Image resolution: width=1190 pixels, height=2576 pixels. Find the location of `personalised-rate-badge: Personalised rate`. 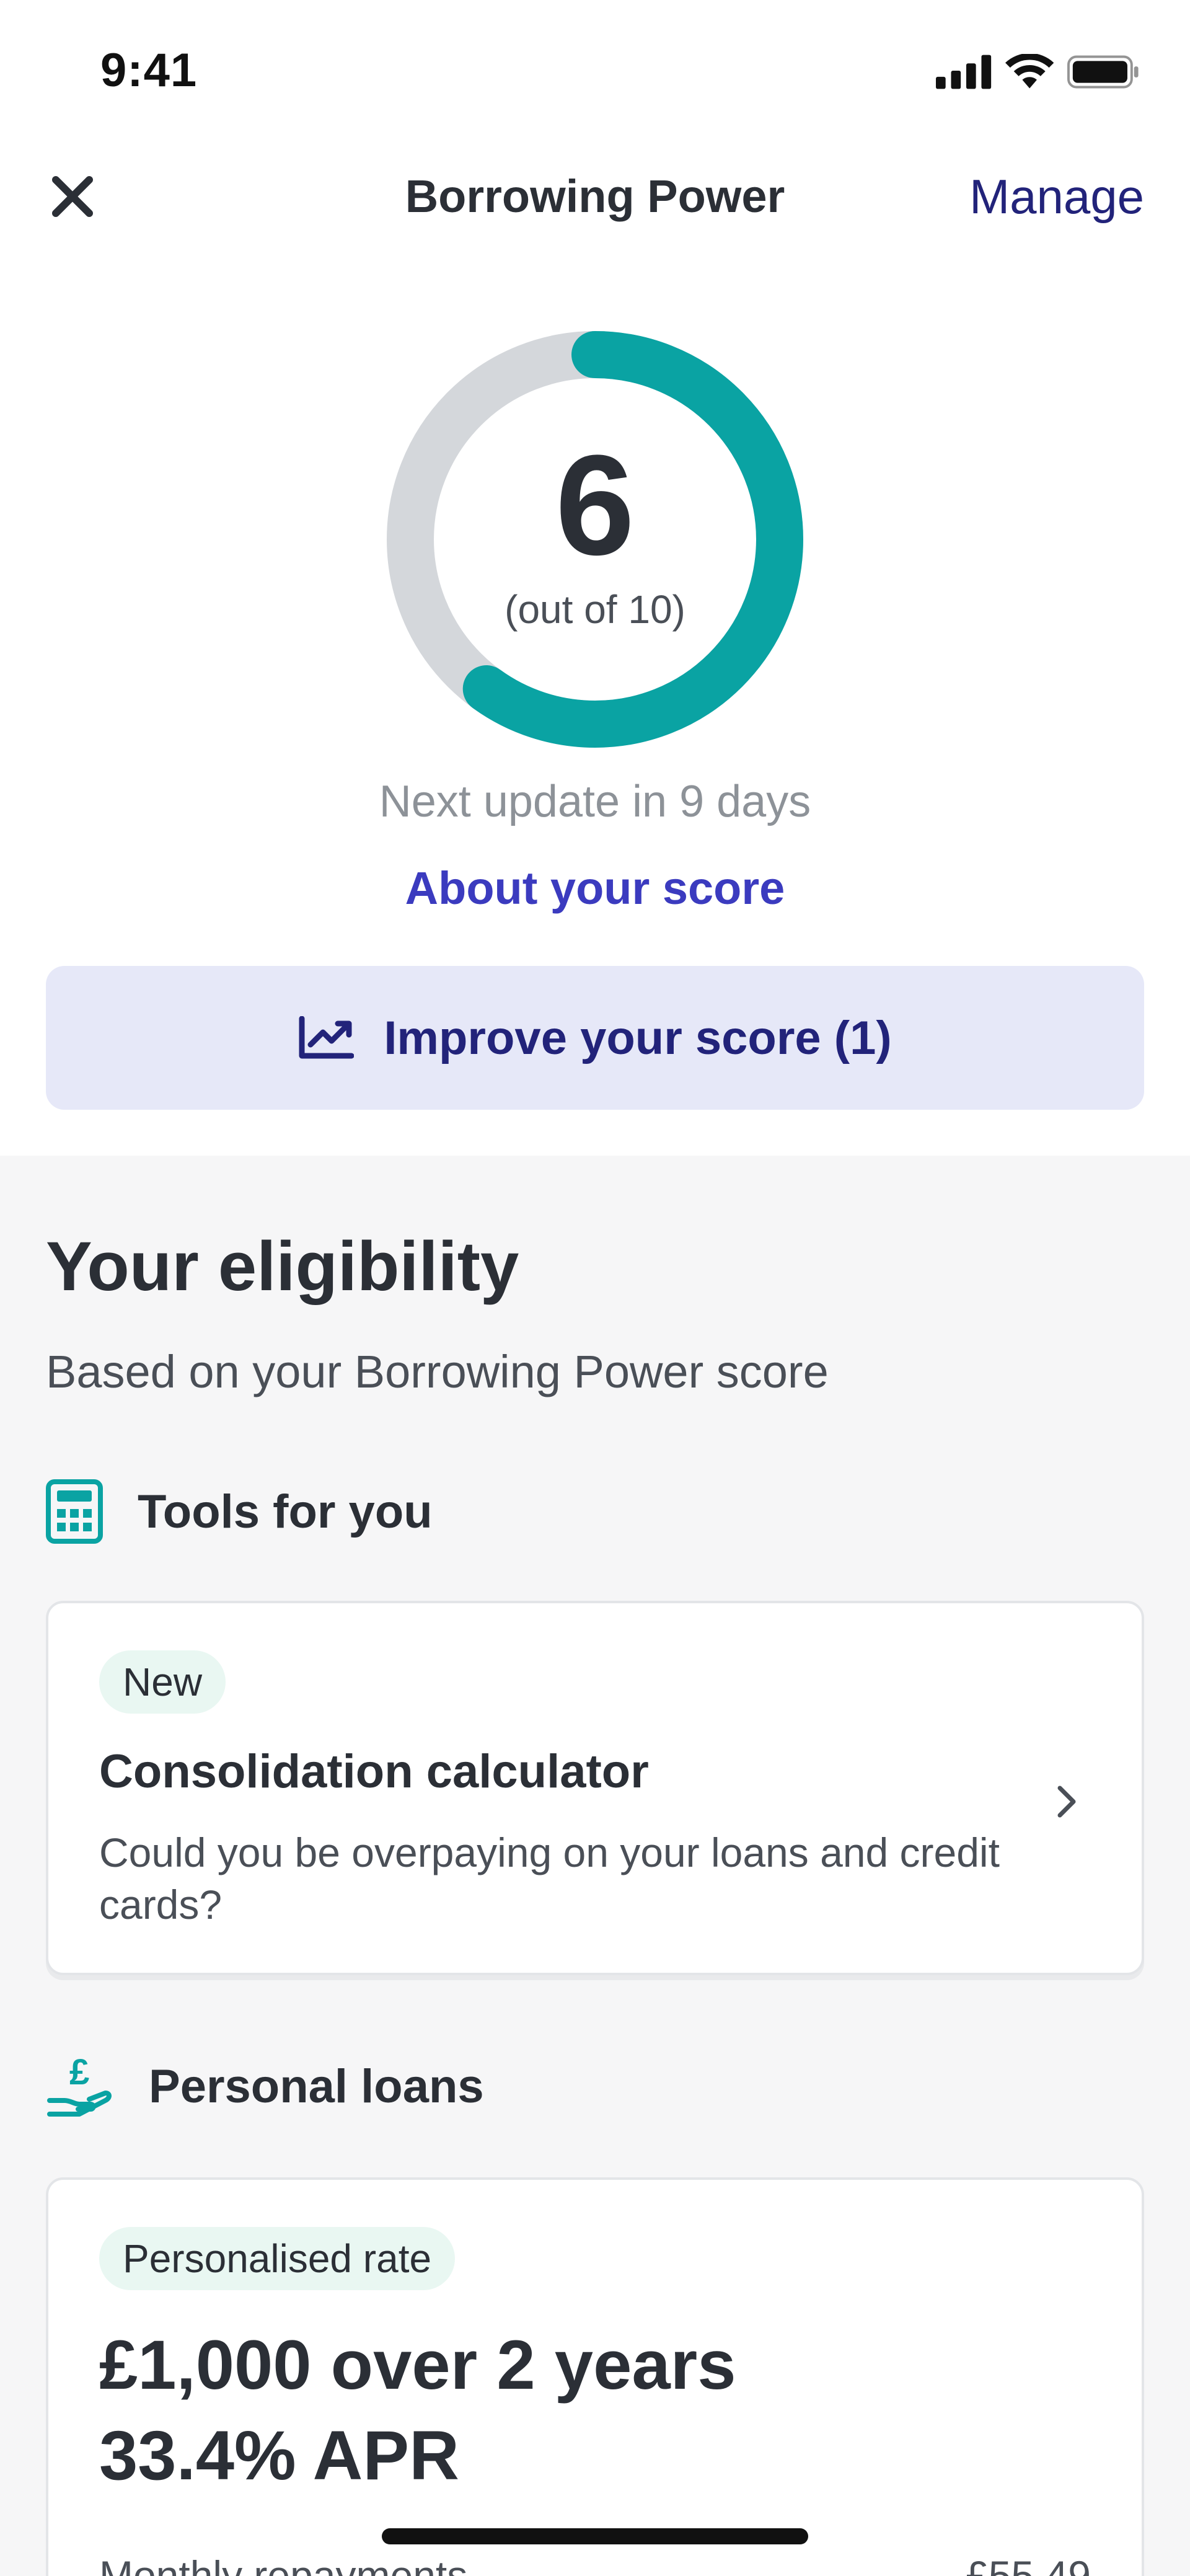

personalised-rate-badge: Personalised rate is located at coordinates (277, 2259).